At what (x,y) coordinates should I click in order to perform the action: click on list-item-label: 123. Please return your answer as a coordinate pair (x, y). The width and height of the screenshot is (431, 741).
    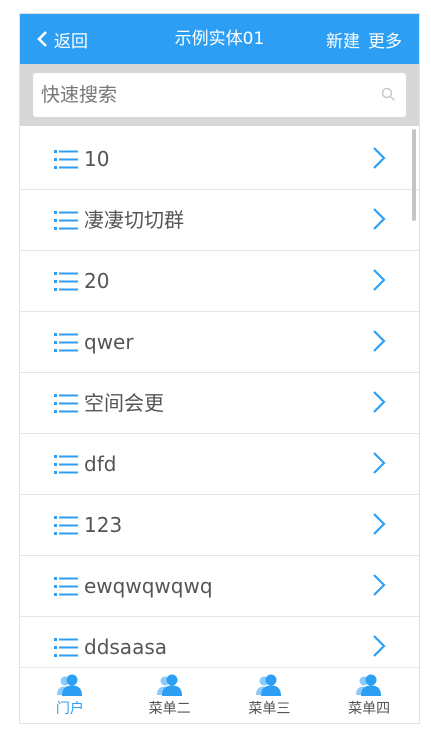
    Looking at the image, I should click on (103, 525).